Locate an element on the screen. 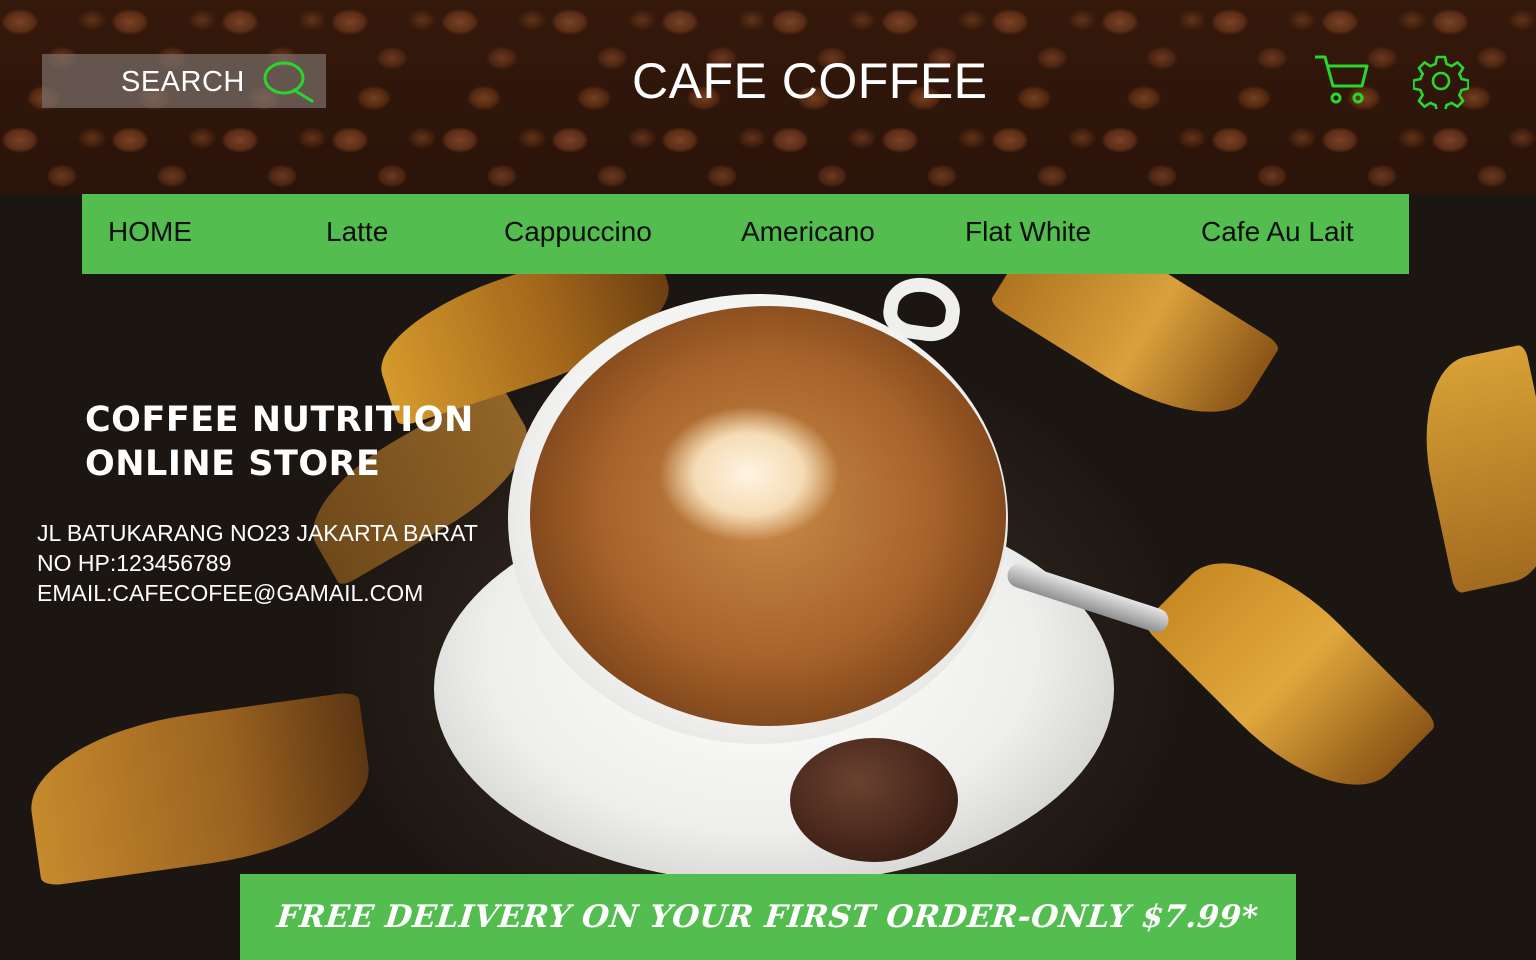 The height and width of the screenshot is (960, 1536). gear-icon is located at coordinates (1441, 81).